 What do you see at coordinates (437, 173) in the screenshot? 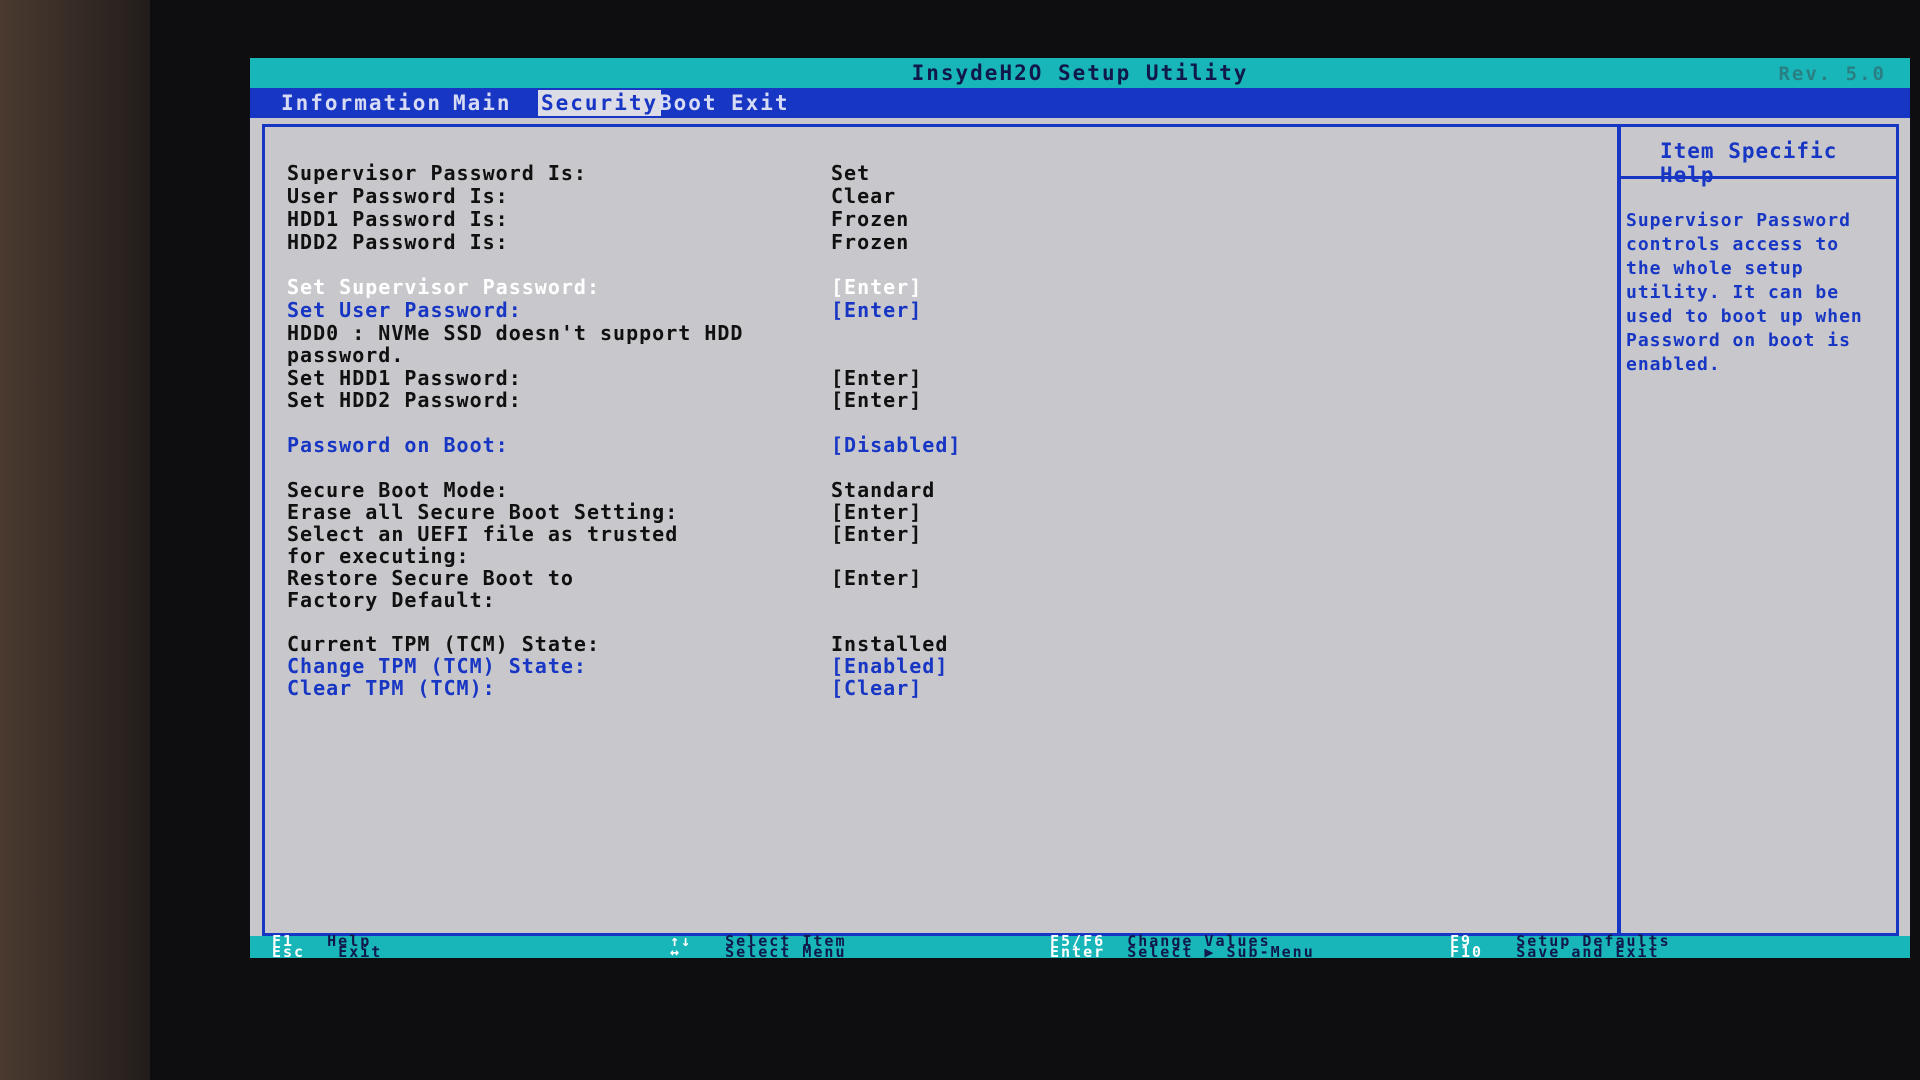
I see `supervisor-password-status-label: Supervisor Password Is:` at bounding box center [437, 173].